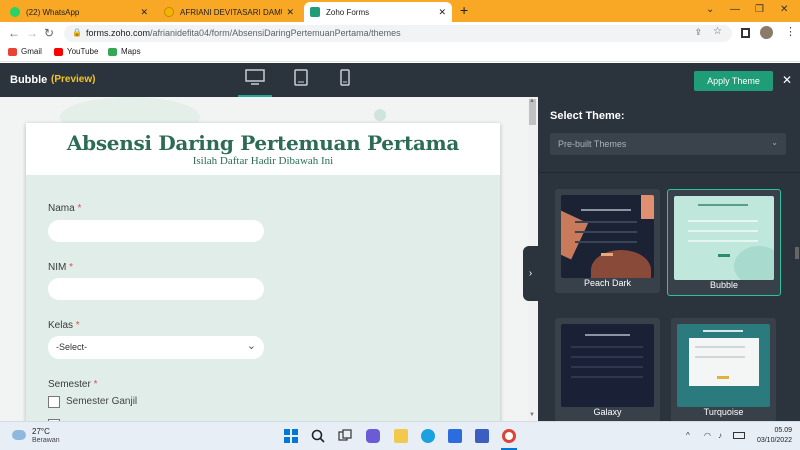  I want to click on app-icon, so click(482, 436).